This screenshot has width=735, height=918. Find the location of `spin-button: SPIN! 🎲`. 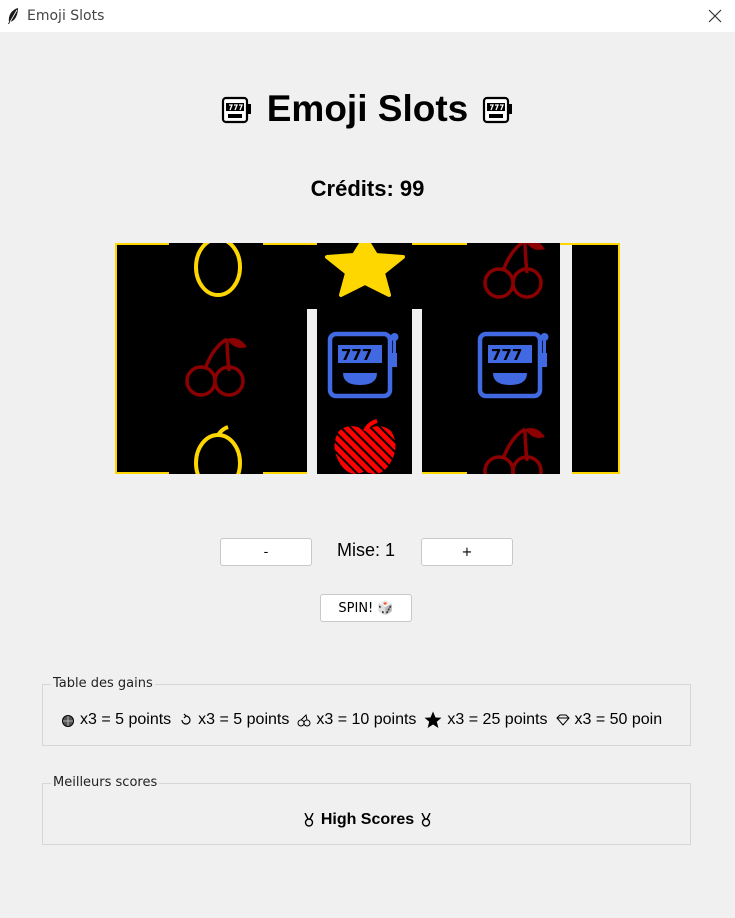

spin-button: SPIN! 🎲 is located at coordinates (366, 608).